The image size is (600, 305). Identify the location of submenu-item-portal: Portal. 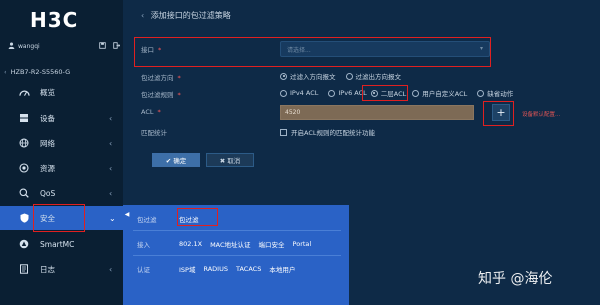
(302, 244).